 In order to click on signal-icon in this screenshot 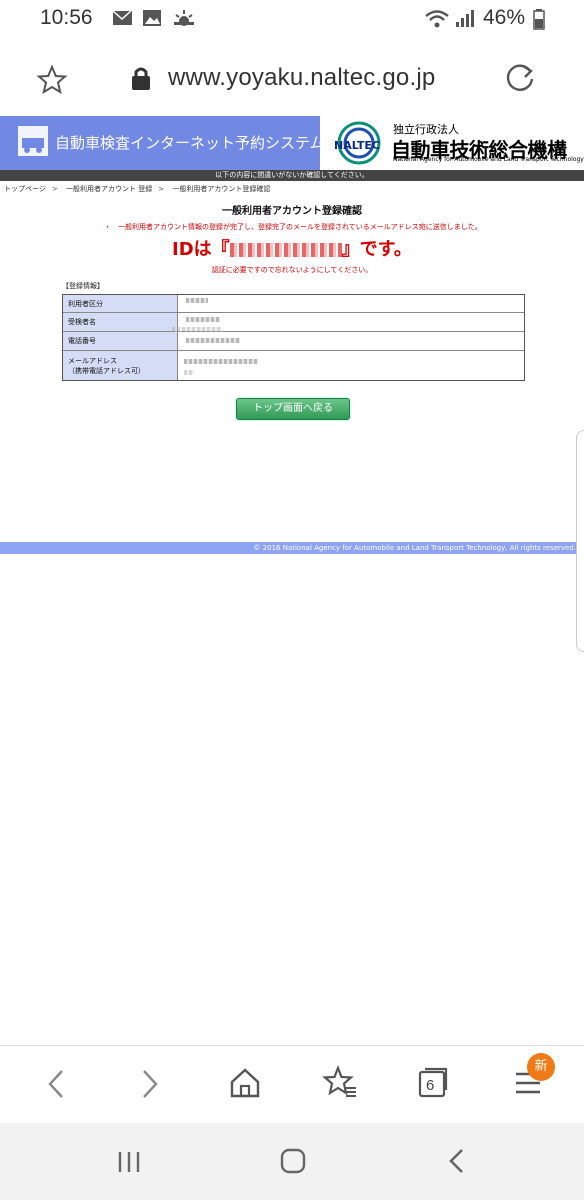, I will do `click(465, 18)`.